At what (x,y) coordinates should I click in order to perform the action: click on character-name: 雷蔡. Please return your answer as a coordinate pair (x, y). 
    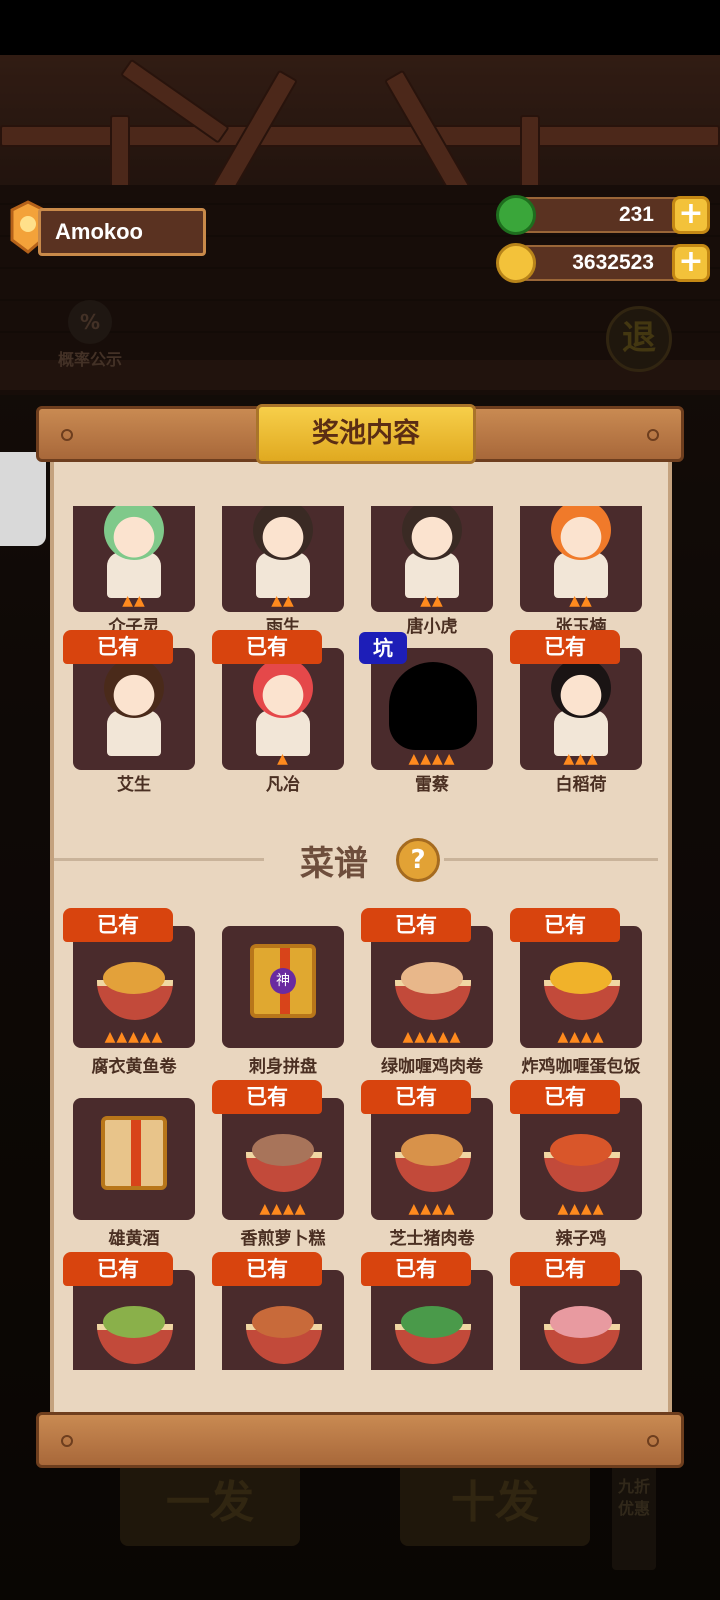
    Looking at the image, I should click on (432, 785).